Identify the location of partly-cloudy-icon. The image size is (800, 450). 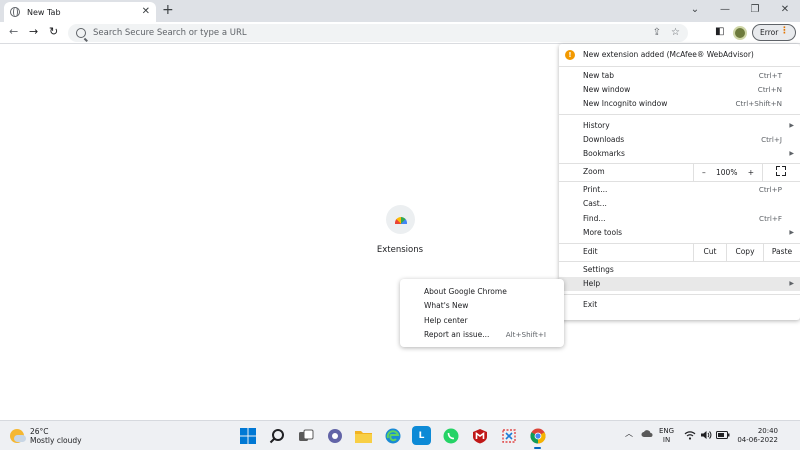
(18, 436).